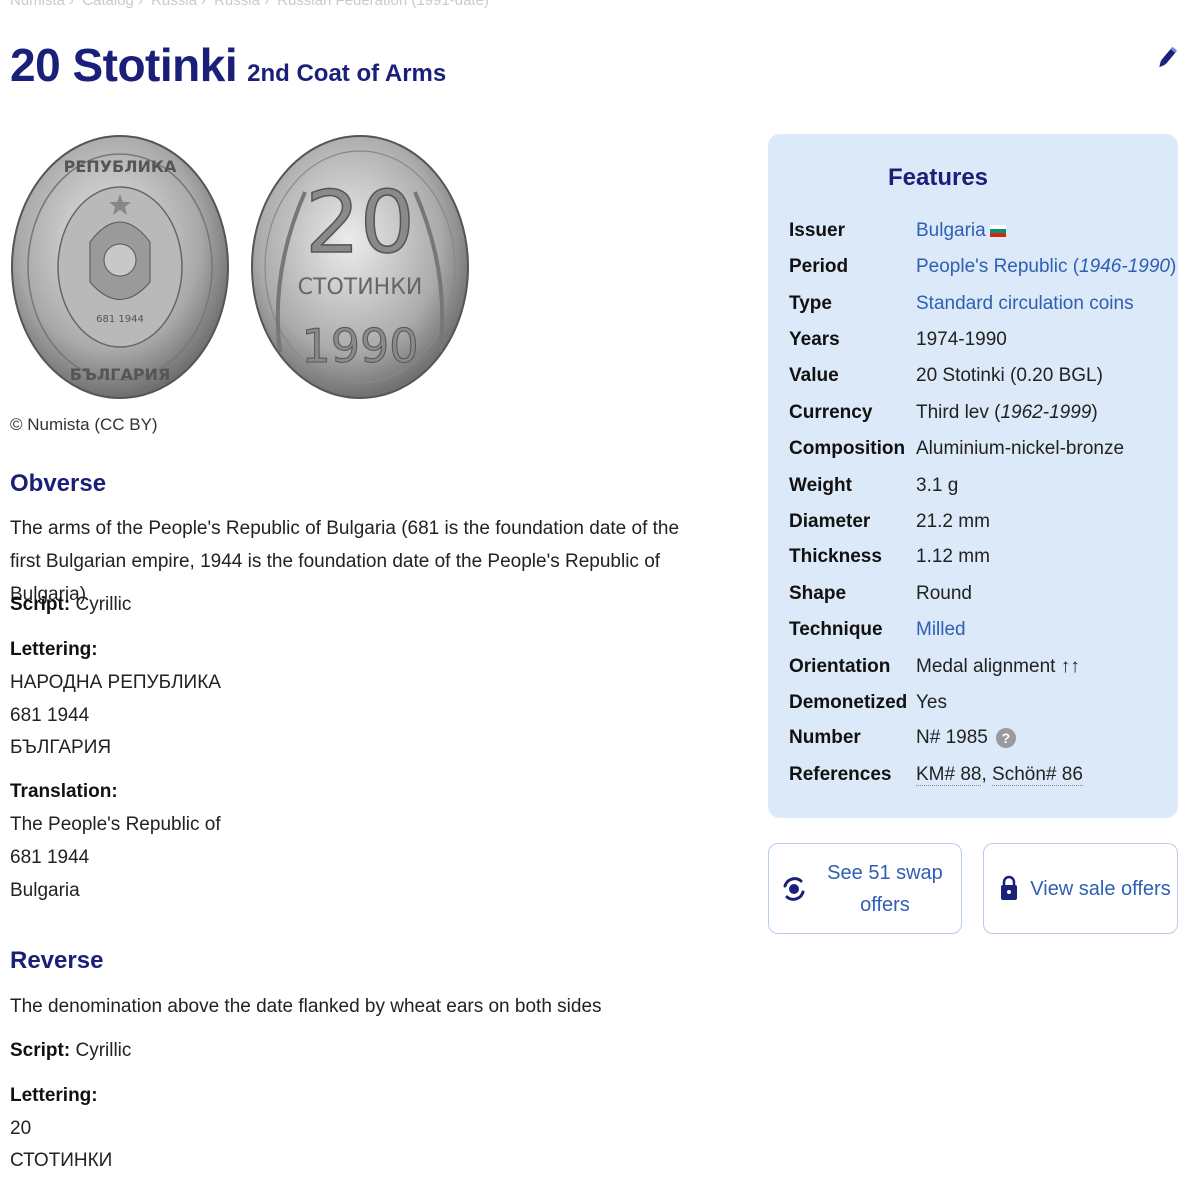 This screenshot has width=1187, height=1187. What do you see at coordinates (1005, 737) in the screenshot?
I see `help-question-icon: ?` at bounding box center [1005, 737].